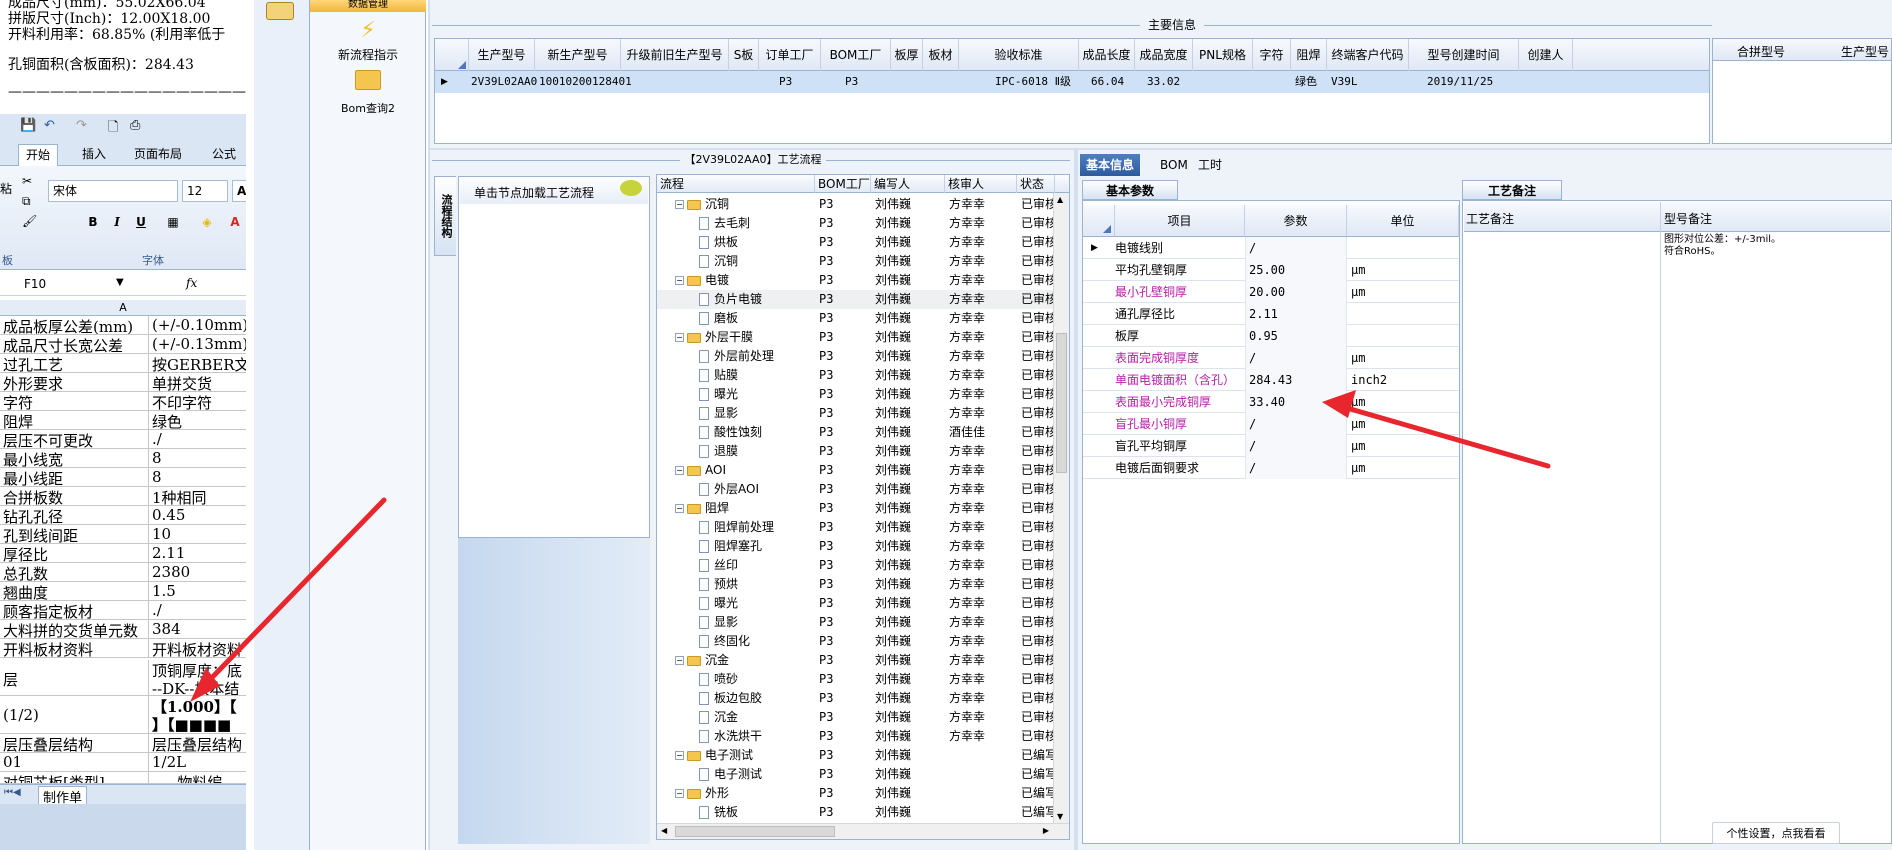 The height and width of the screenshot is (850, 1892). What do you see at coordinates (49, 125) in the screenshot?
I see `undo-icon: ↶` at bounding box center [49, 125].